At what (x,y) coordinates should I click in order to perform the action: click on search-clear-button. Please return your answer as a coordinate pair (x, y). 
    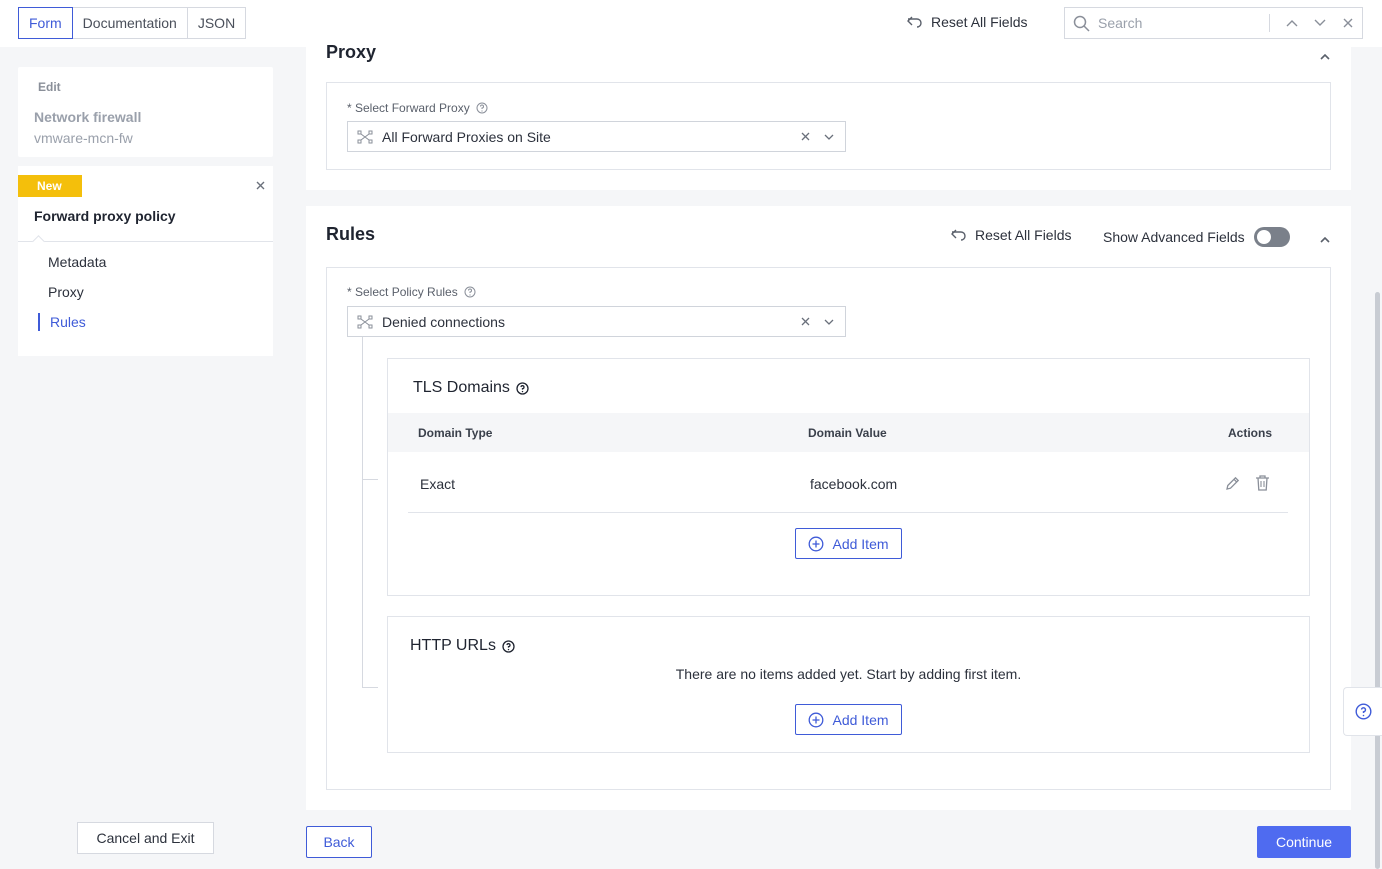
    Looking at the image, I should click on (1348, 23).